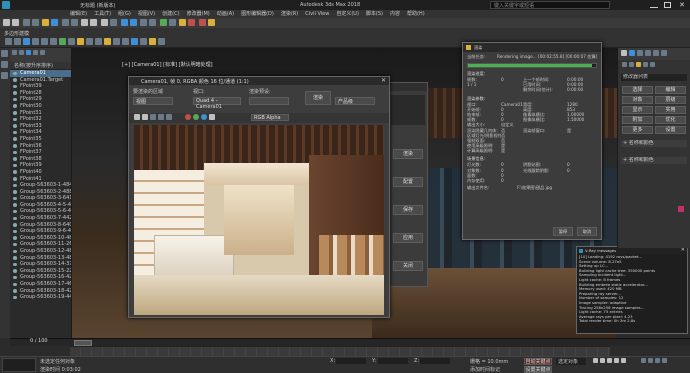  Describe the element at coordinates (187, 117) in the screenshot. I see `red-channel-icon` at that location.